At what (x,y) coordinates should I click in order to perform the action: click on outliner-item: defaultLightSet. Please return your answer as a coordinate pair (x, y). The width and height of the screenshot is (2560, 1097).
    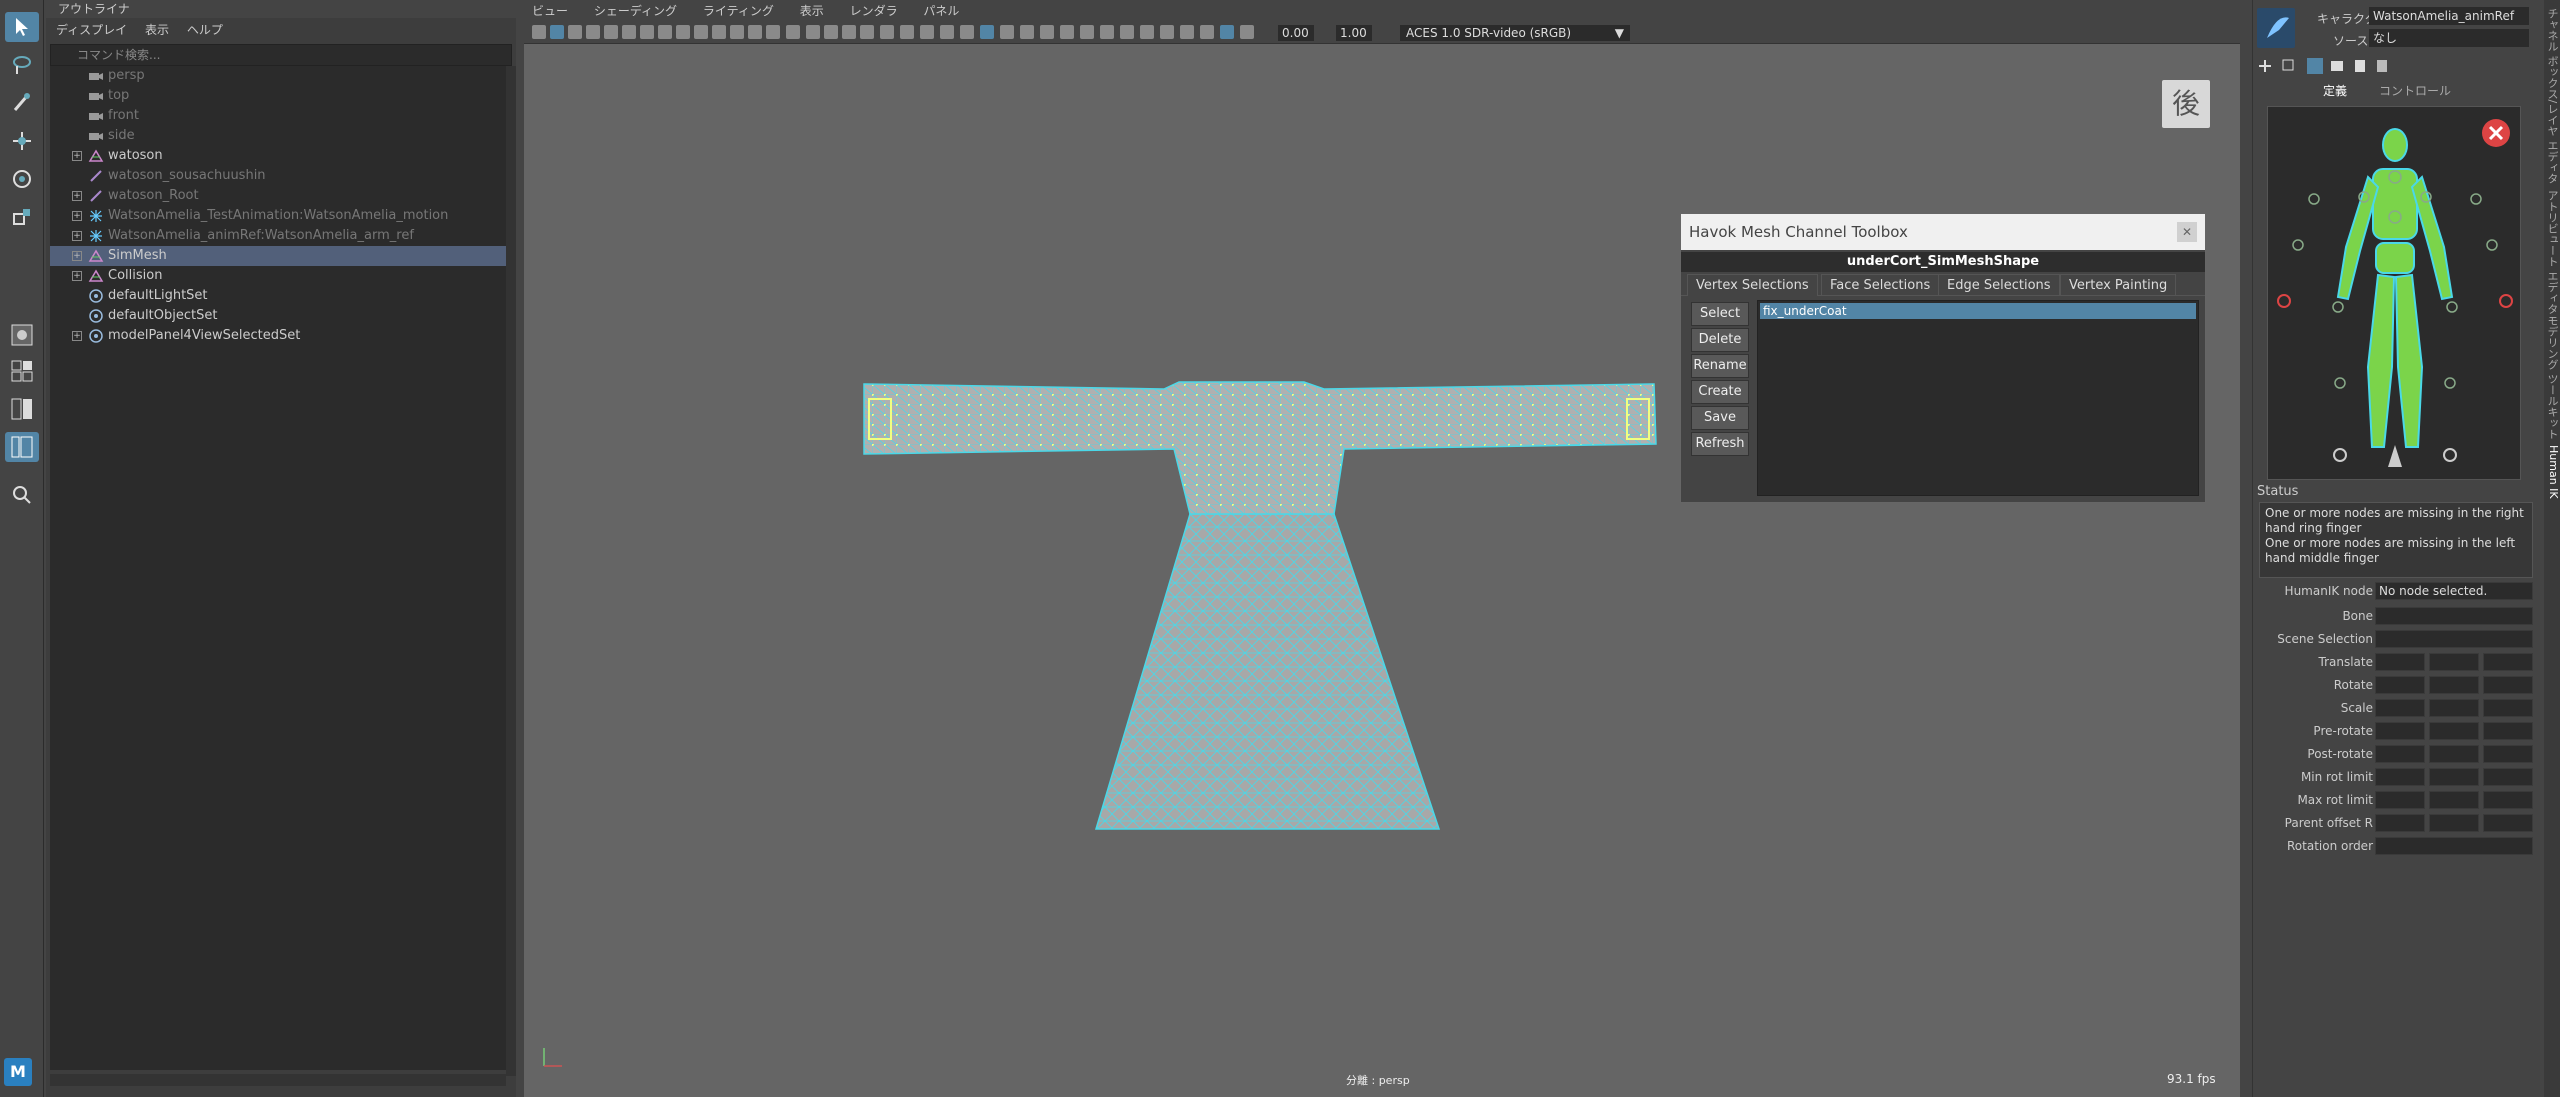
    Looking at the image, I should click on (278, 296).